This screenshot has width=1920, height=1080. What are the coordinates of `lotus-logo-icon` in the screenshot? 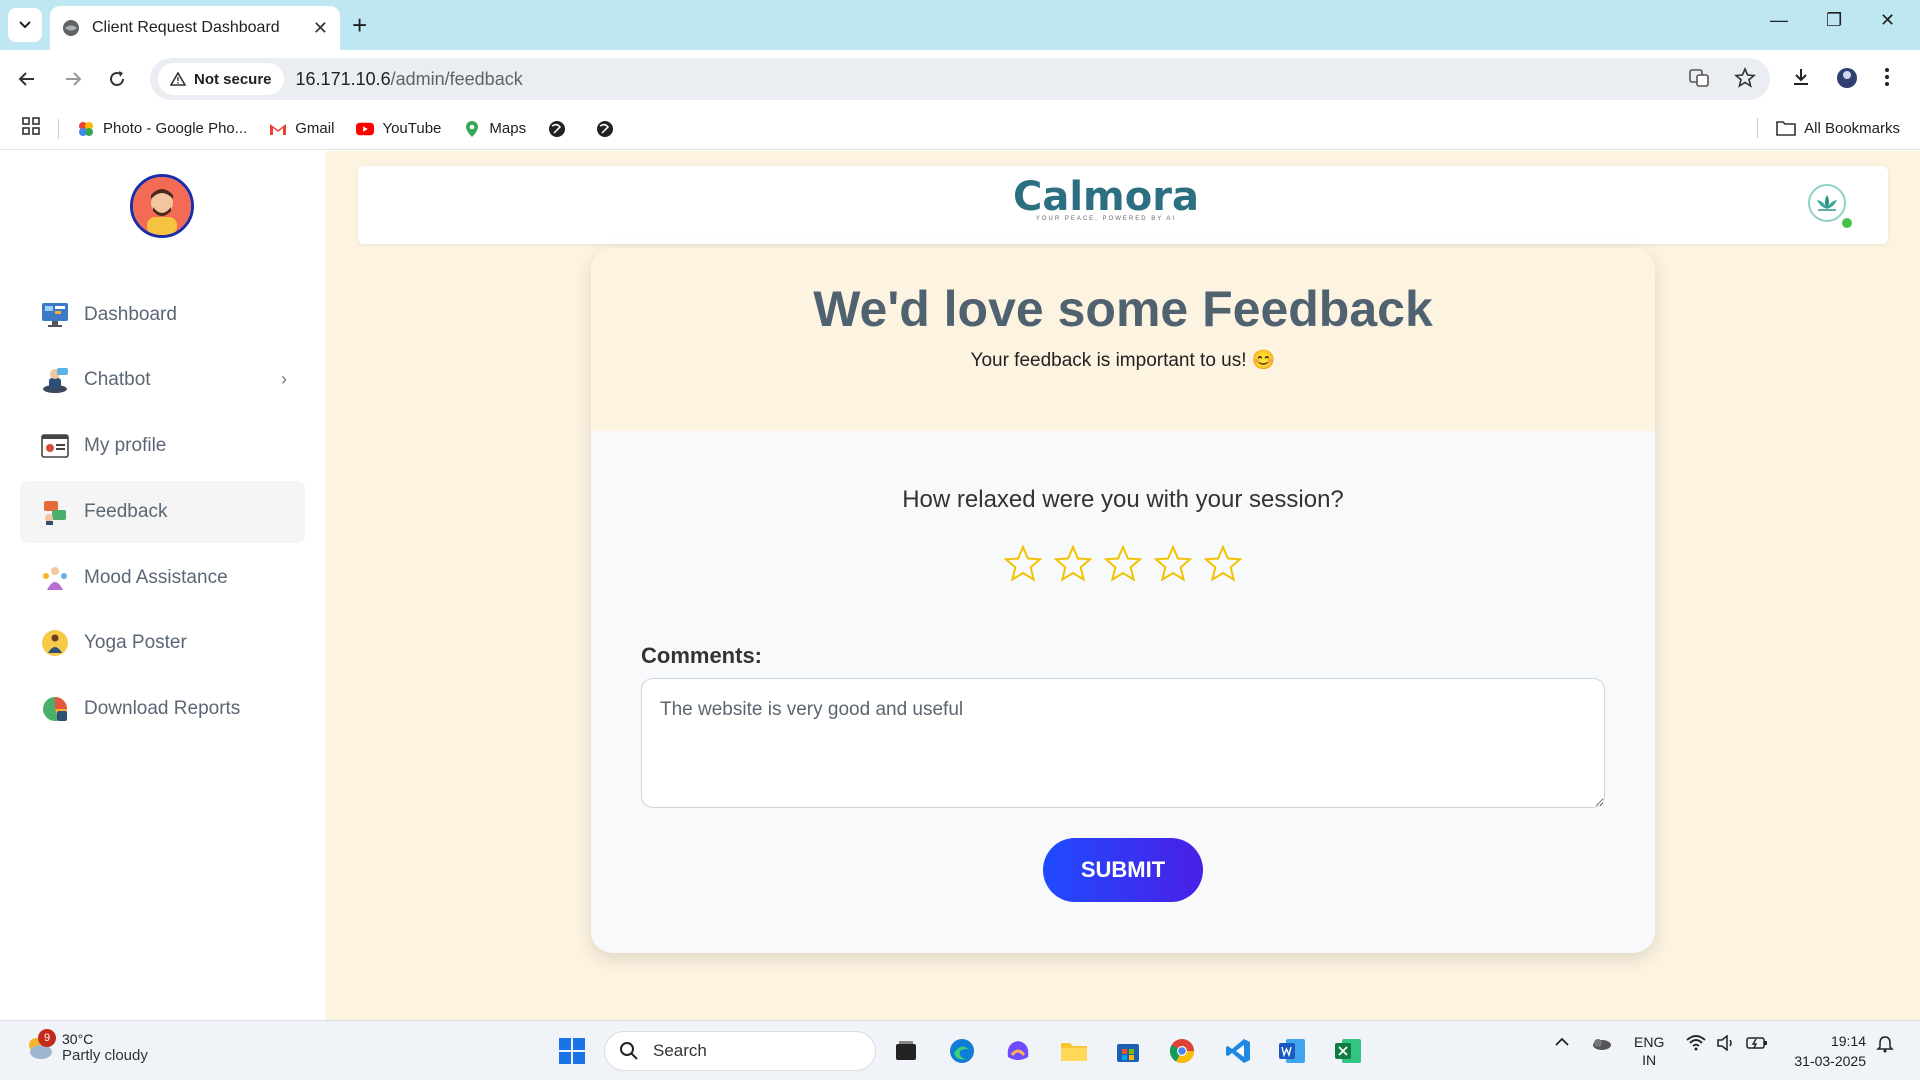 It's located at (1827, 203).